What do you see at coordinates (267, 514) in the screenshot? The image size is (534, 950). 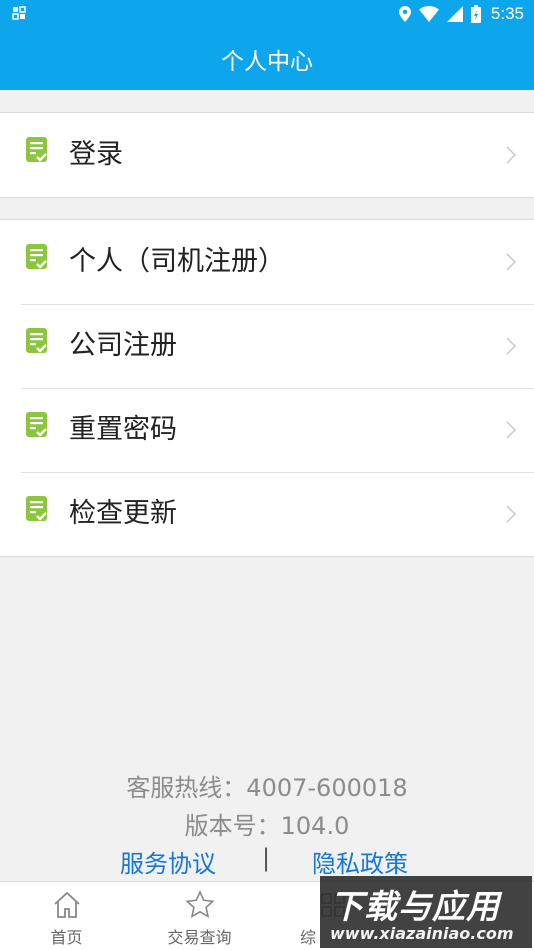 I see `menu-item-check-update: 检查更新` at bounding box center [267, 514].